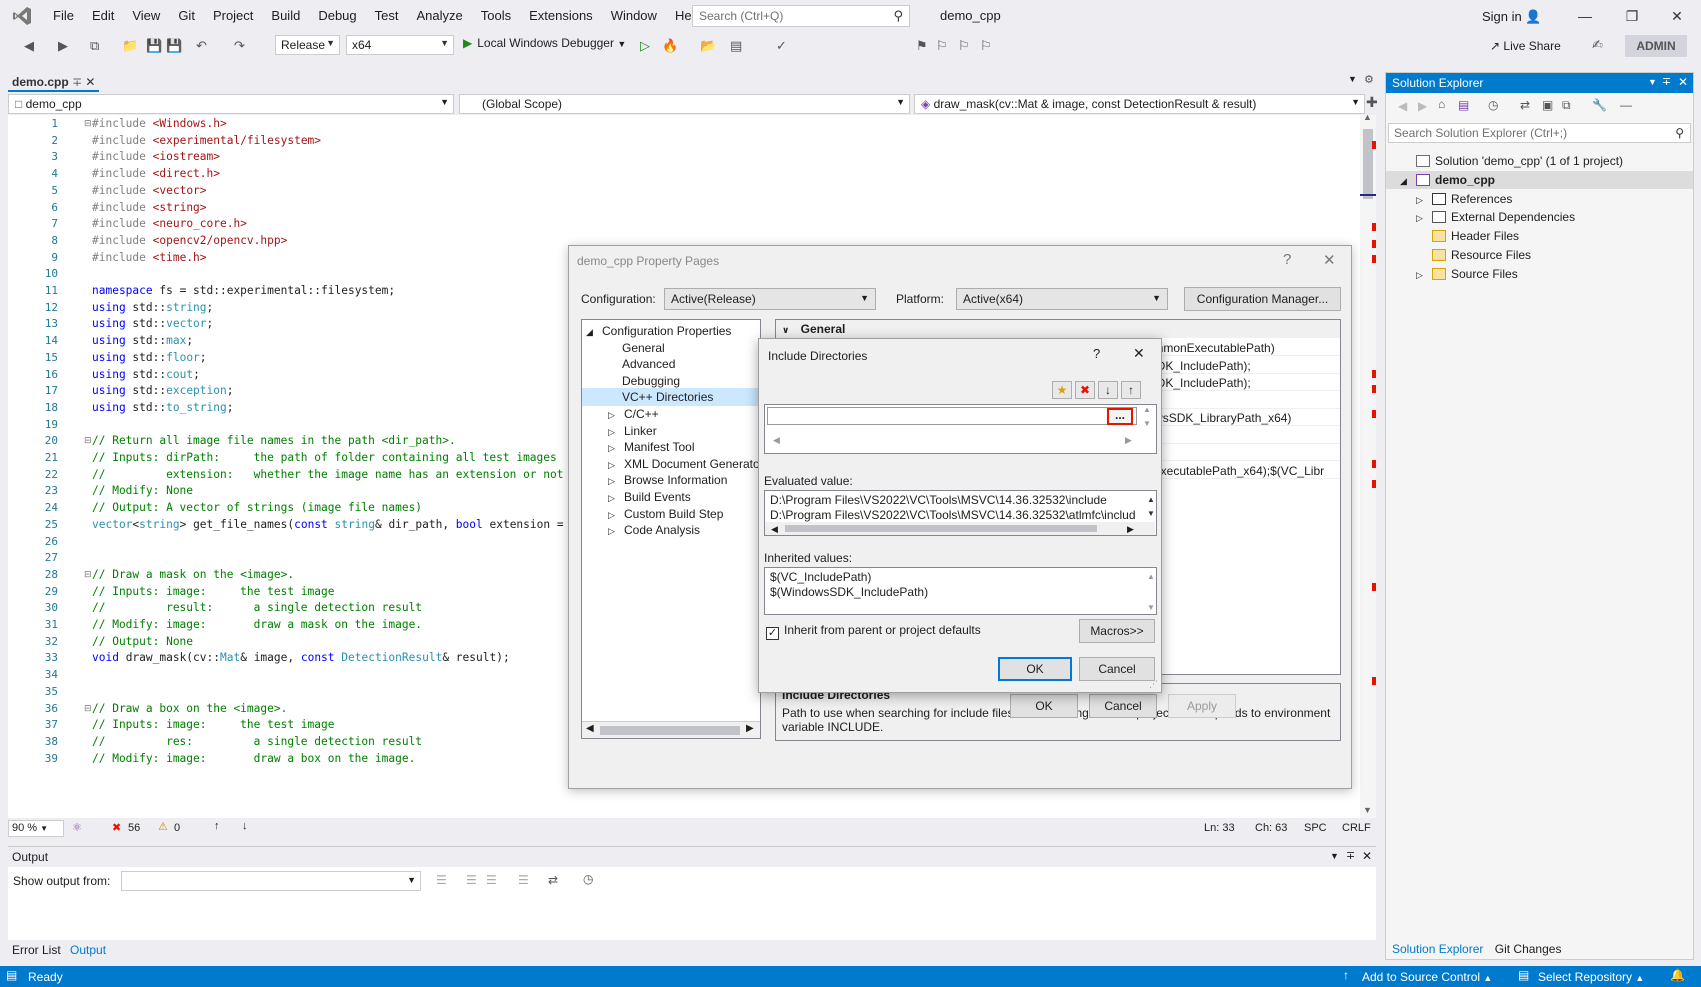 The height and width of the screenshot is (987, 1701). Describe the element at coordinates (142, 340) in the screenshot. I see `code-line: using std::max;` at that location.